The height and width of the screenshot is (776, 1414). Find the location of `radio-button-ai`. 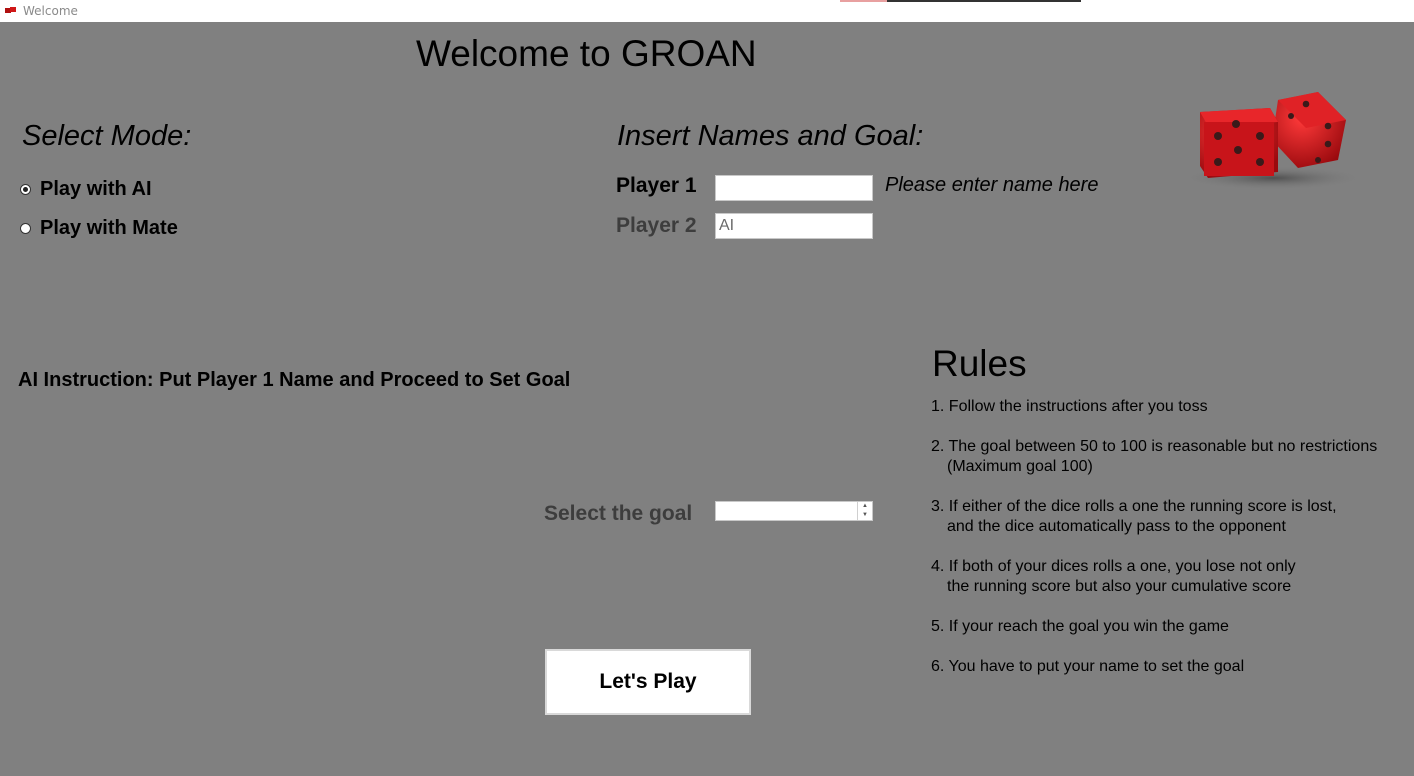

radio-button-ai is located at coordinates (25, 189).